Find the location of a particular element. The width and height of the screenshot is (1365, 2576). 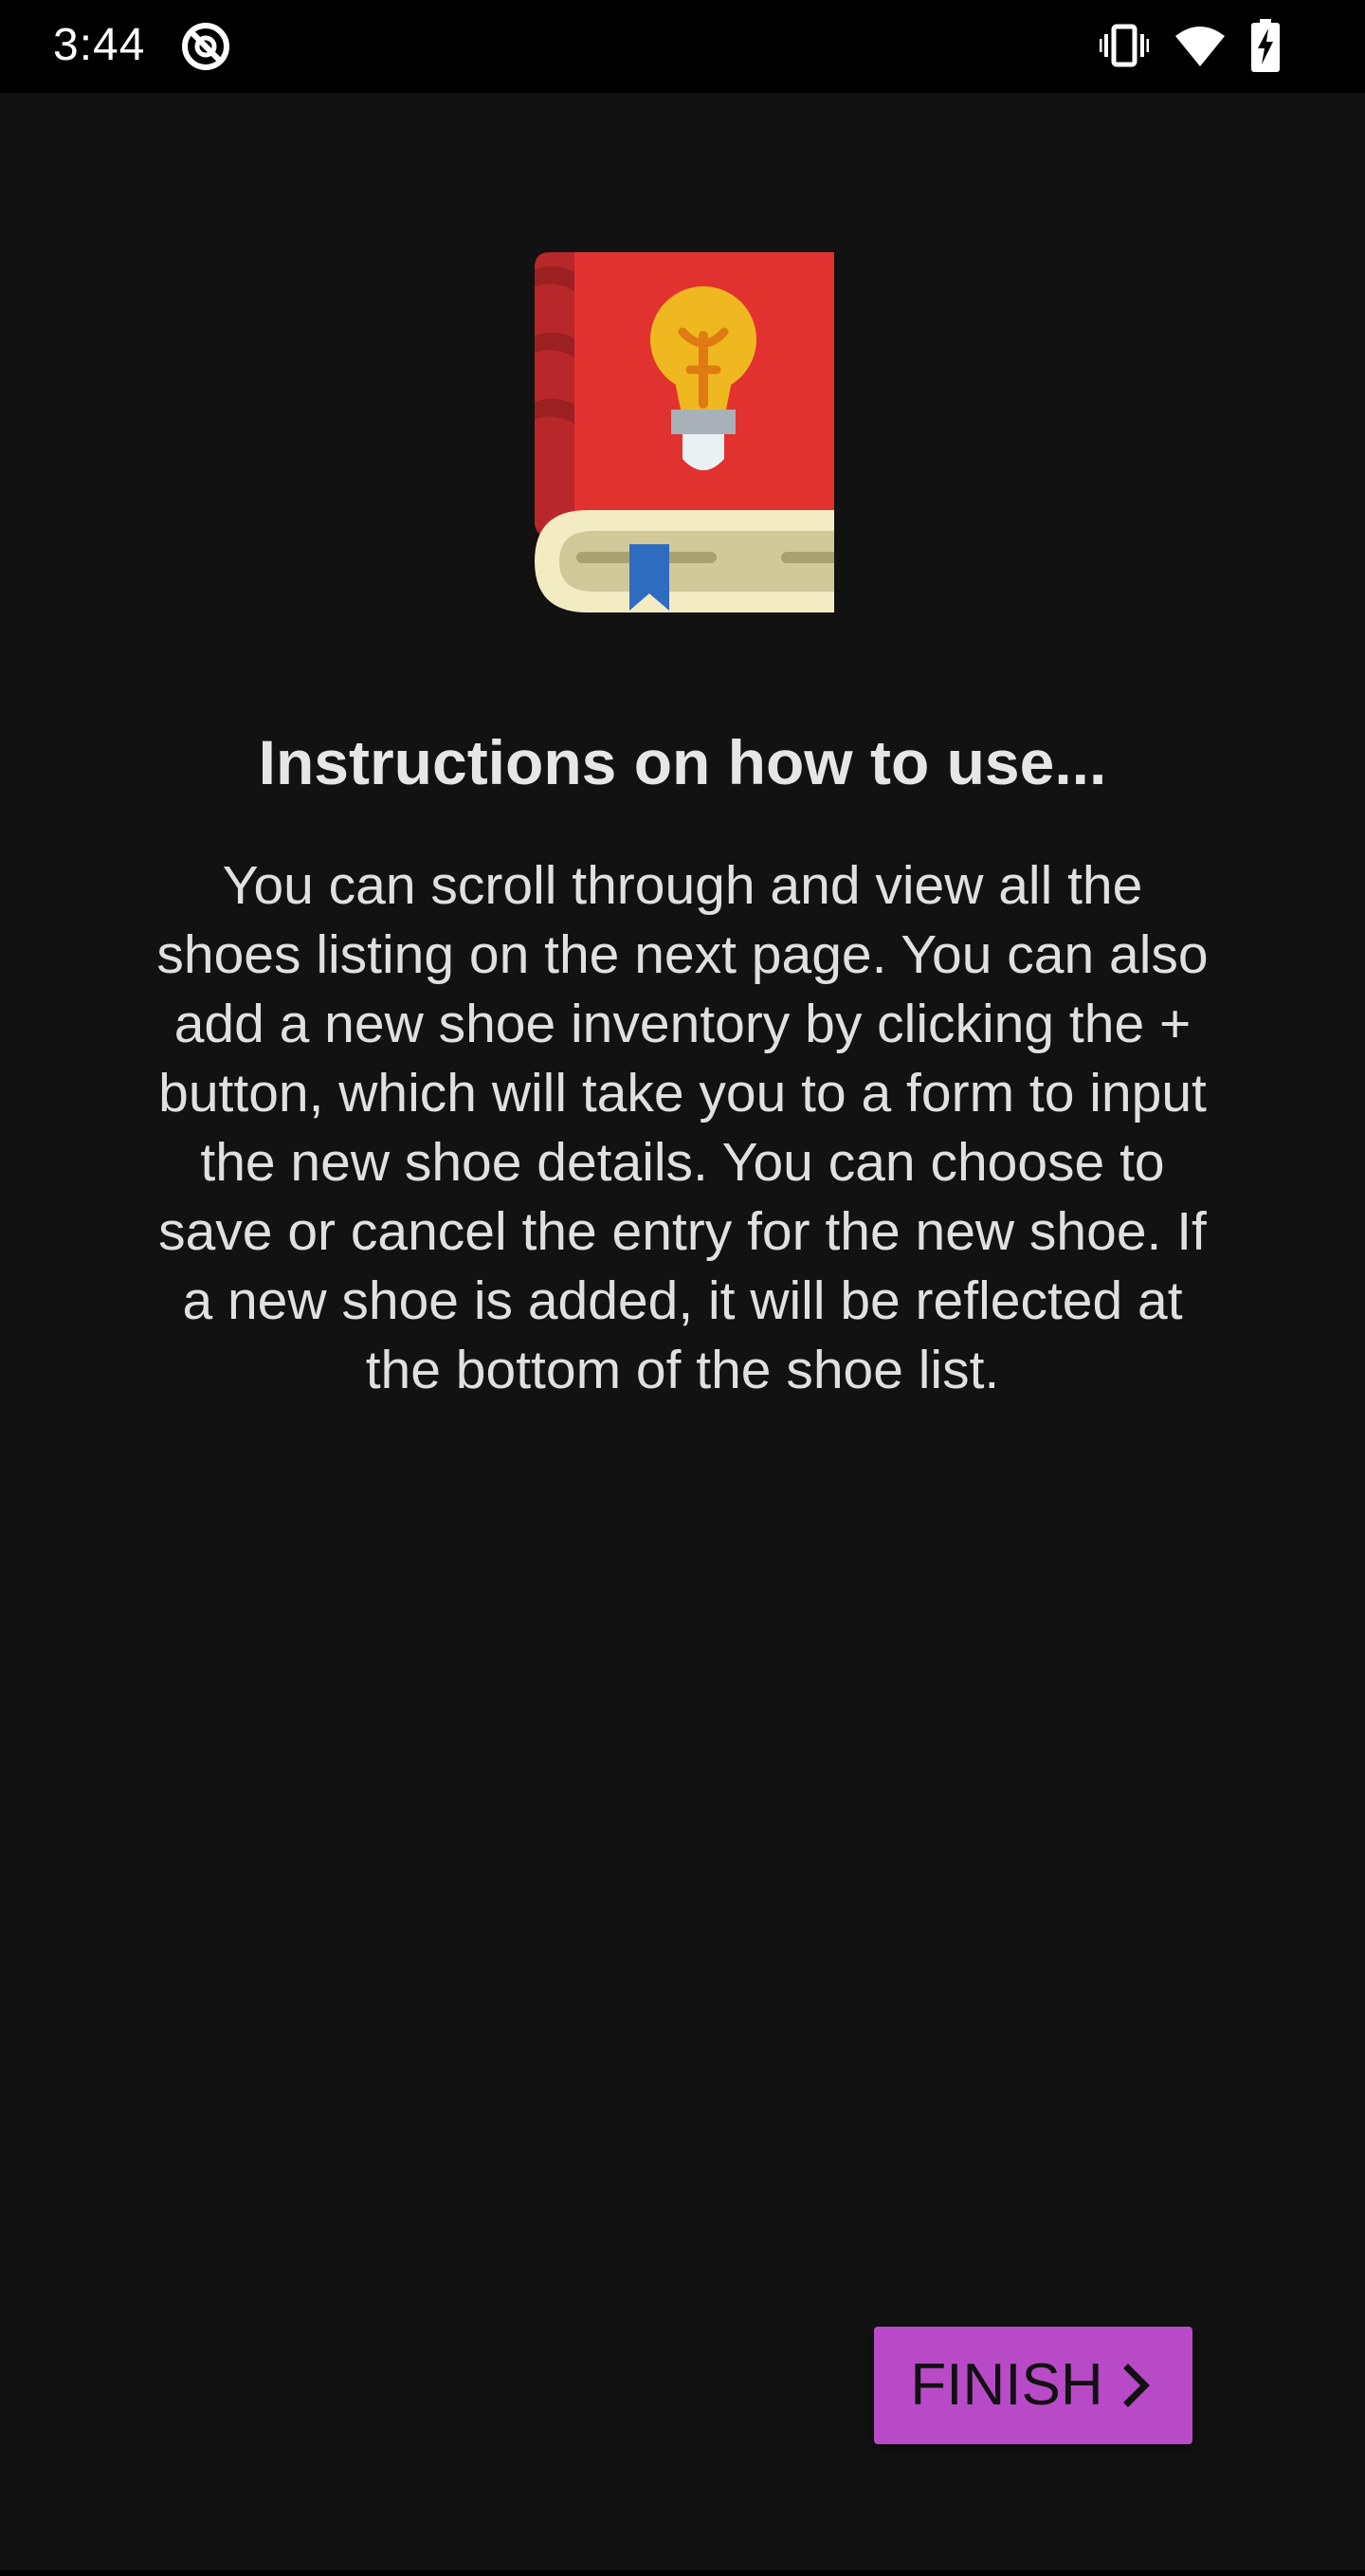

chevron-right-icon is located at coordinates (1137, 2385).